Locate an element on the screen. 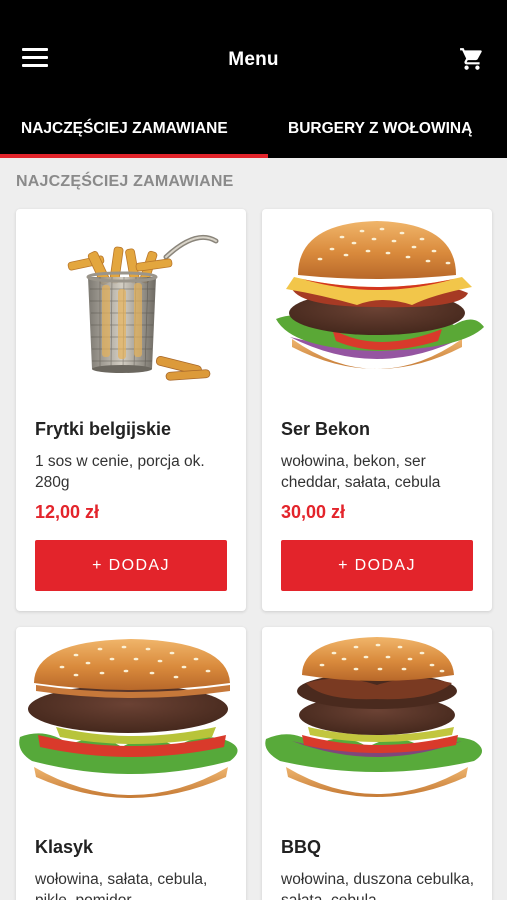 The width and height of the screenshot is (507, 900). product-price: 30,00 zł is located at coordinates (313, 512).